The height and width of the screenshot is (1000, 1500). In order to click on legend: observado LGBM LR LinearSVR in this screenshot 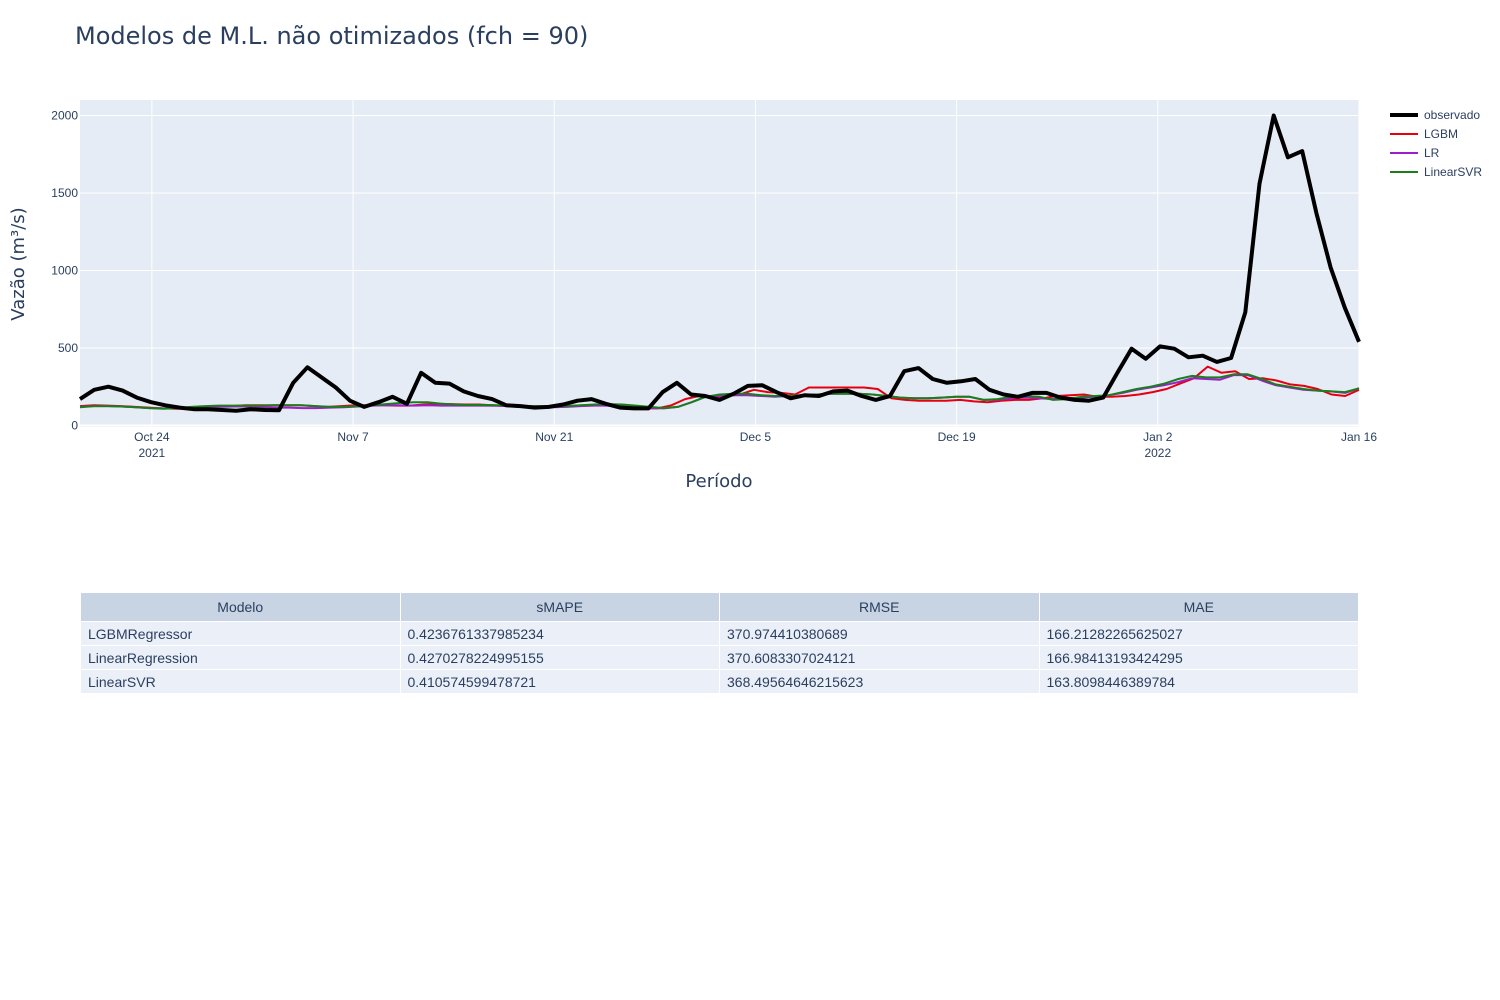, I will do `click(1436, 143)`.